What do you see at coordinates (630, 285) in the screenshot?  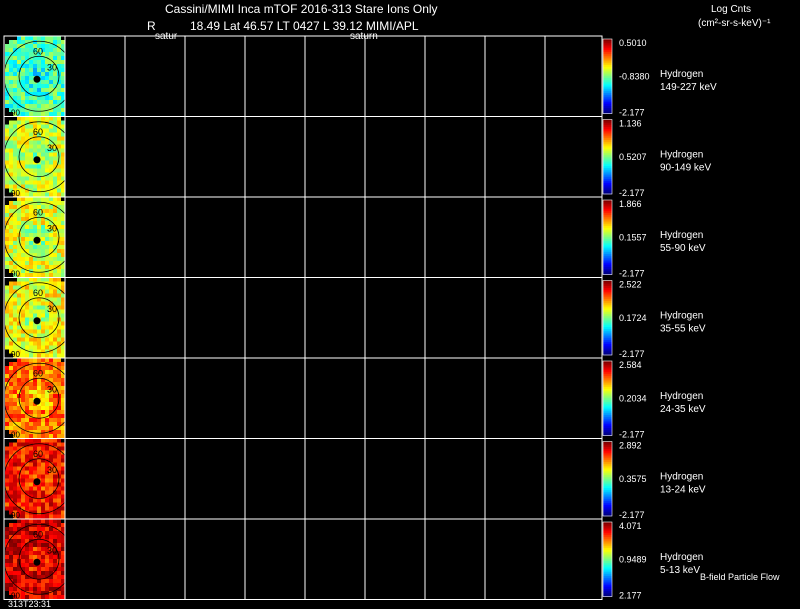 I see `colorbar-max: 2.522` at bounding box center [630, 285].